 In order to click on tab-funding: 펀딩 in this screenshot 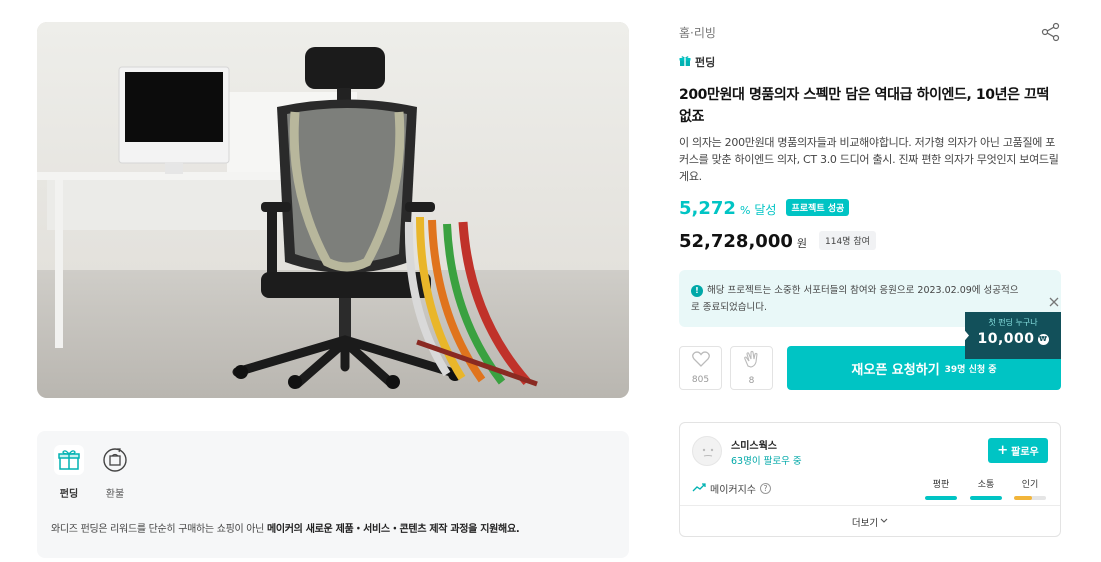, I will do `click(69, 472)`.